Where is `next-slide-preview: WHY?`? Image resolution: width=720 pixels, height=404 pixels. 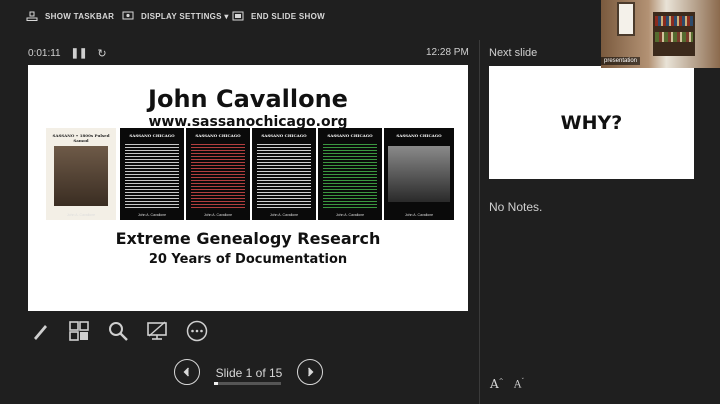 next-slide-preview: WHY? is located at coordinates (591, 122).